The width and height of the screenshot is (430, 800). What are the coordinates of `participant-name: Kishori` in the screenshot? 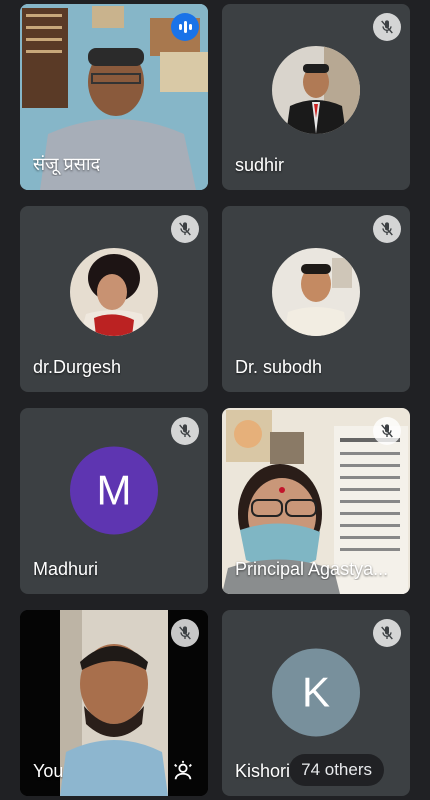 It's located at (263, 771).